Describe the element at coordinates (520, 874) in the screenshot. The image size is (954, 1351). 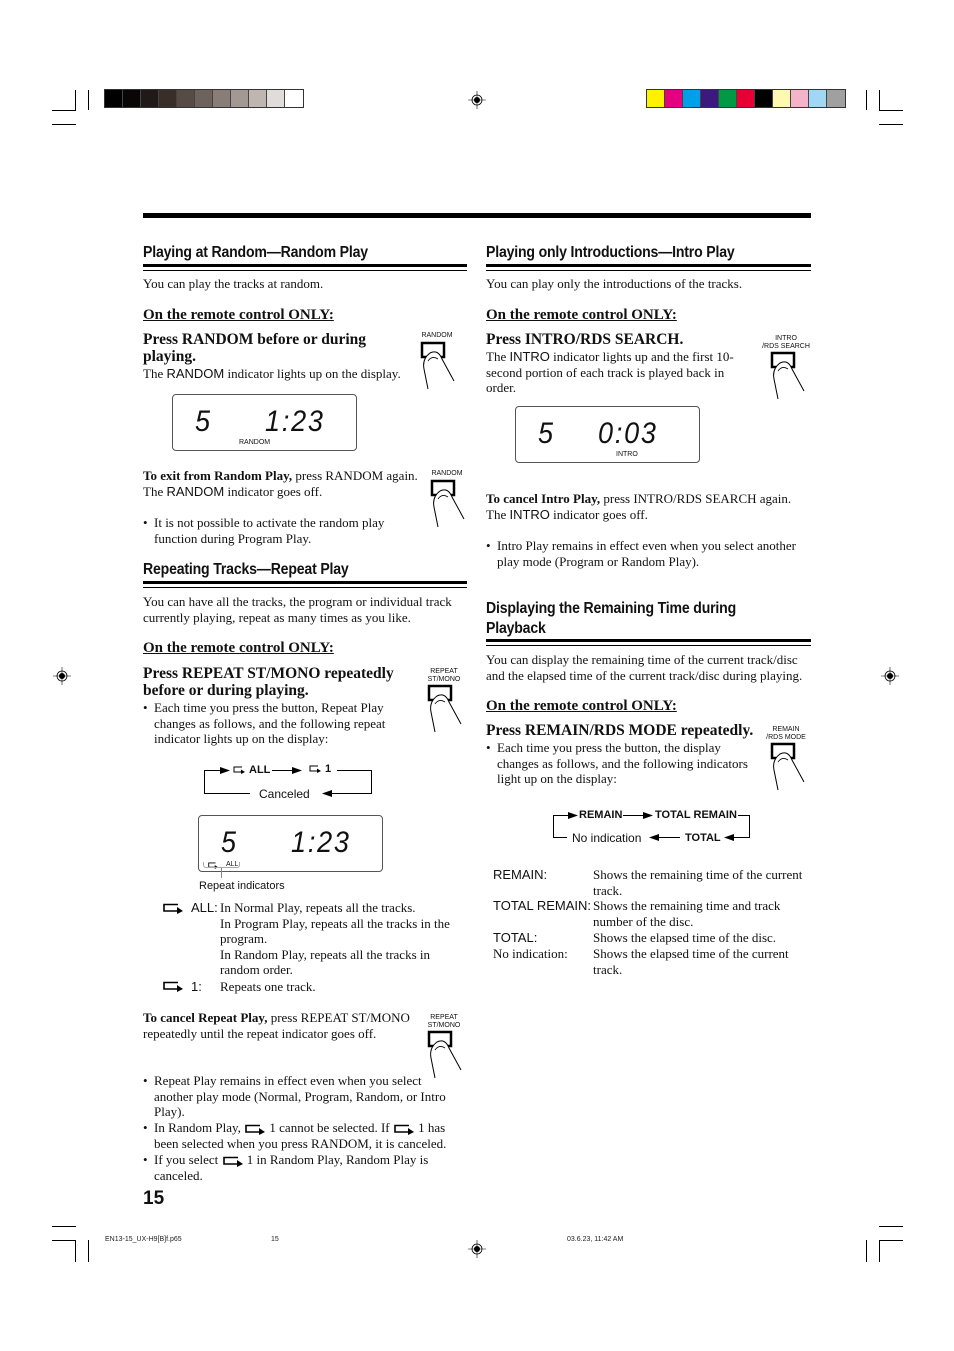
I see `def-term-remain: REMAIN:` at that location.